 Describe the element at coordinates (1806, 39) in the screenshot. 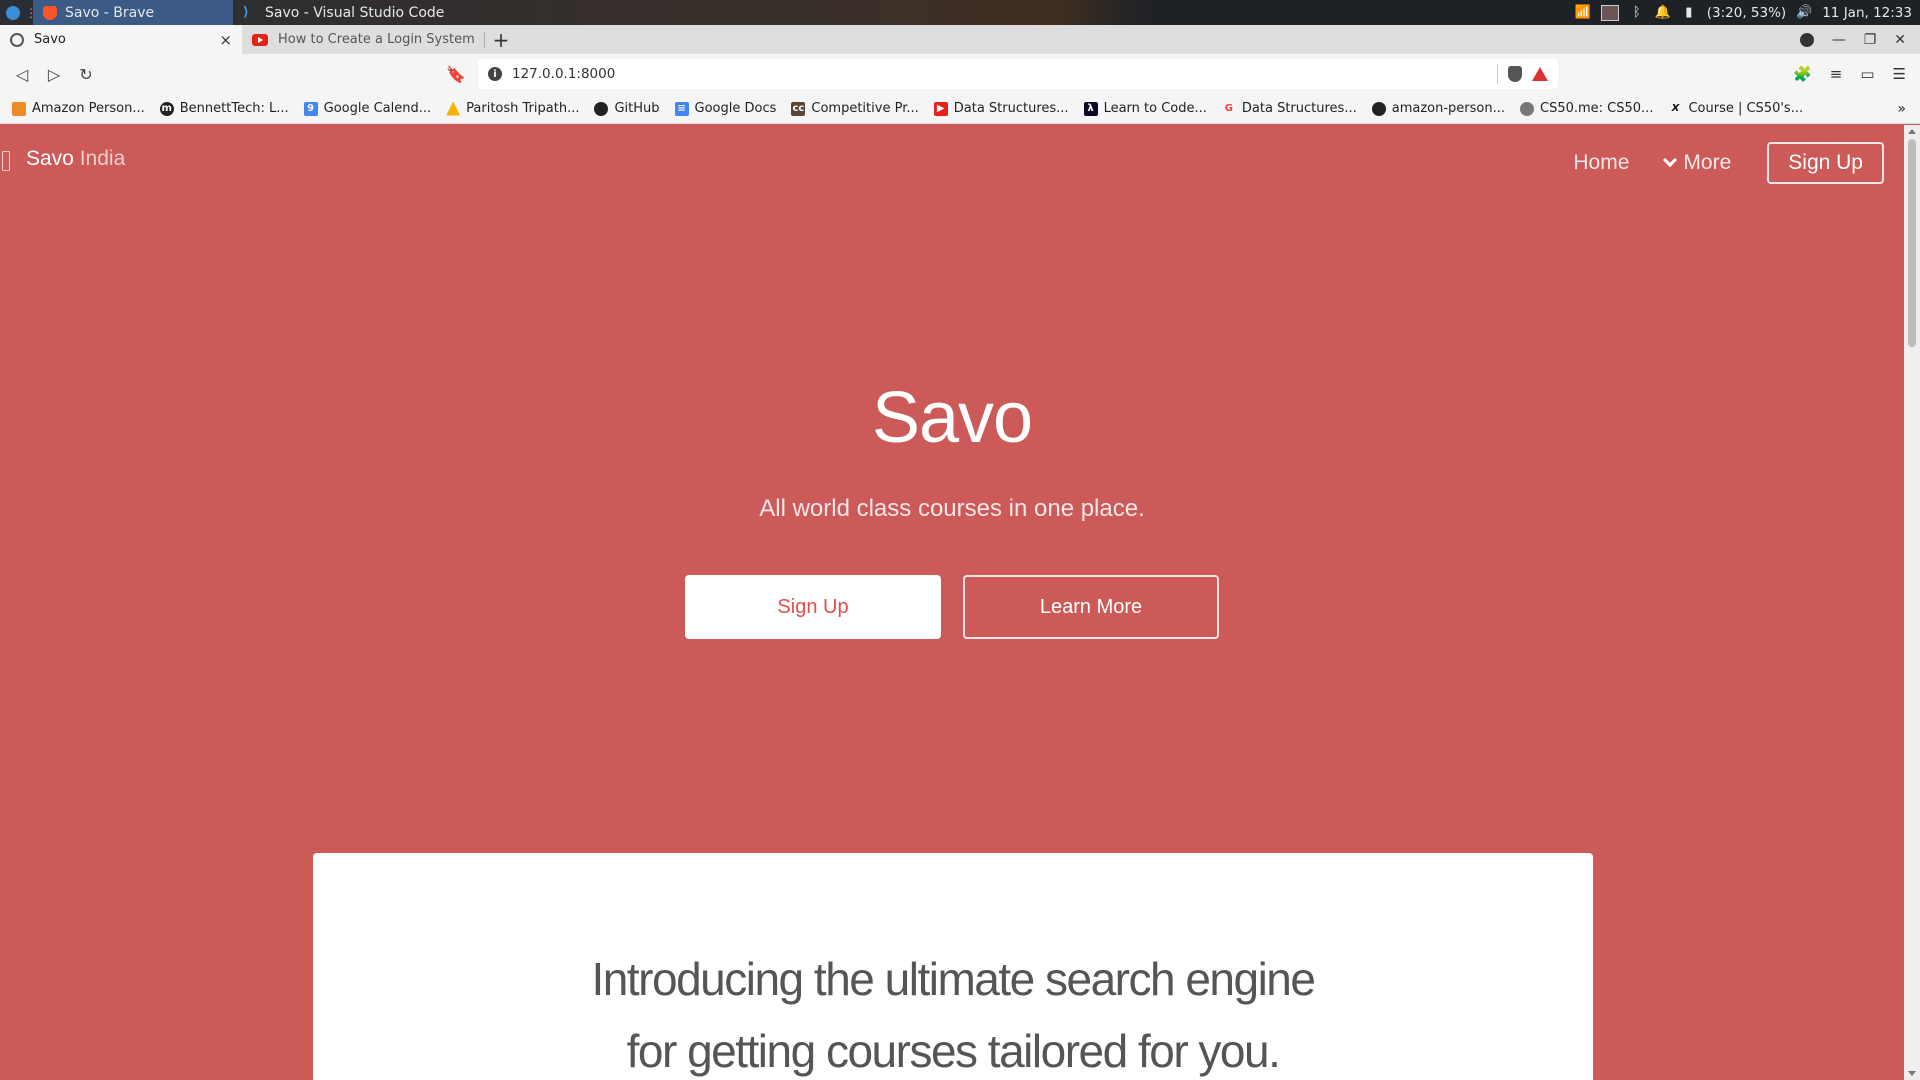

I see `tab-search-icon` at that location.